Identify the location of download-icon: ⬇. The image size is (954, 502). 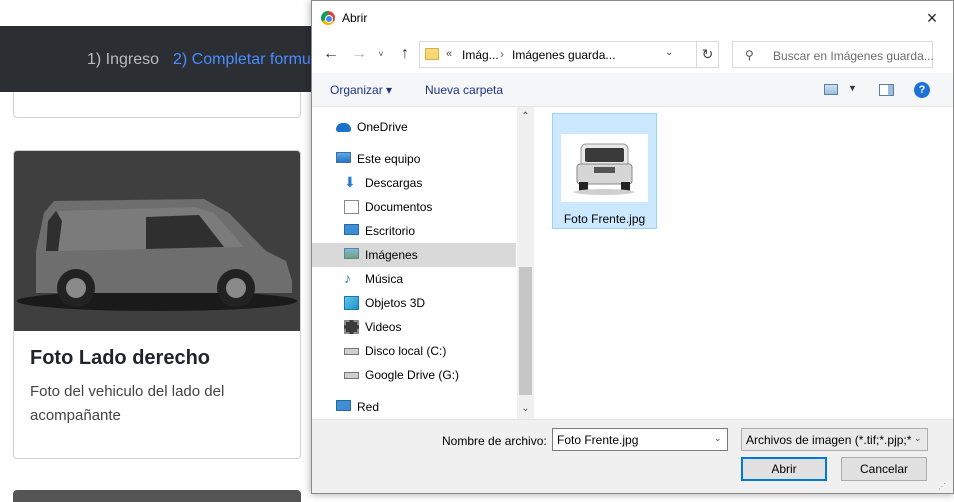
(350, 182).